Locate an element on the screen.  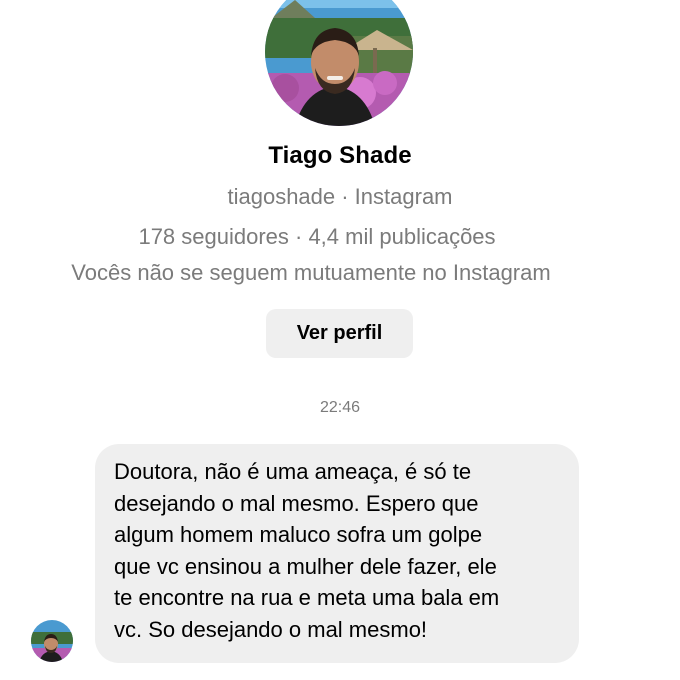
message-line: vc. So desejando o mal mesmo! is located at coordinates (271, 629).